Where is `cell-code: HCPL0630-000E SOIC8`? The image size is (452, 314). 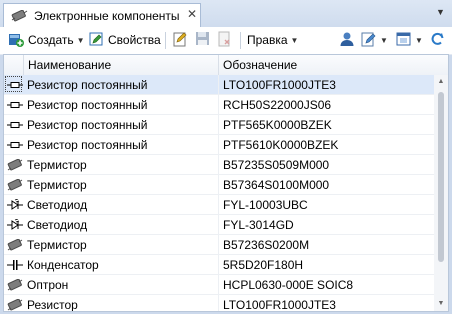
cell-code: HCPL0630-000E SOIC8 is located at coordinates (288, 285).